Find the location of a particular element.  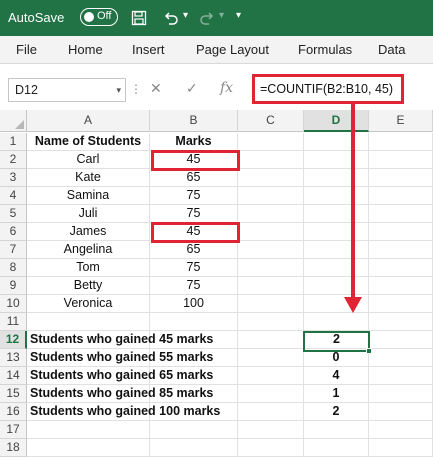

row-header-3: 3 is located at coordinates (13, 178).